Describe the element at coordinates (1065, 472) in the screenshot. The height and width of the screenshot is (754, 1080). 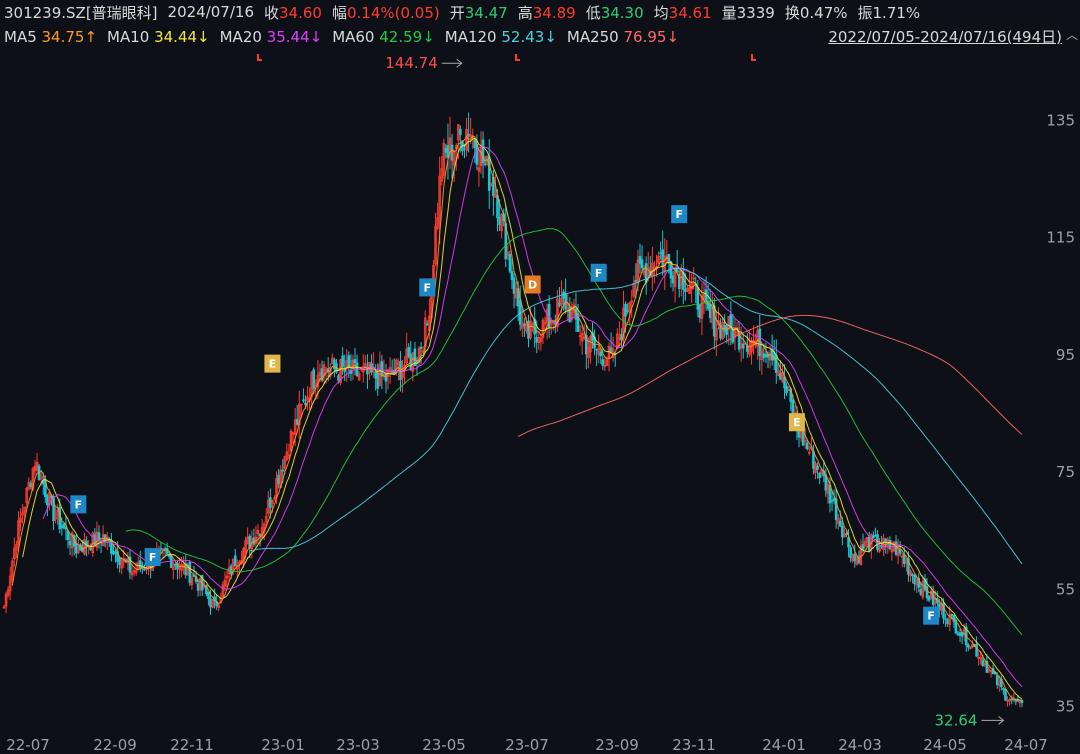
I see `y-tick-label: 75` at that location.